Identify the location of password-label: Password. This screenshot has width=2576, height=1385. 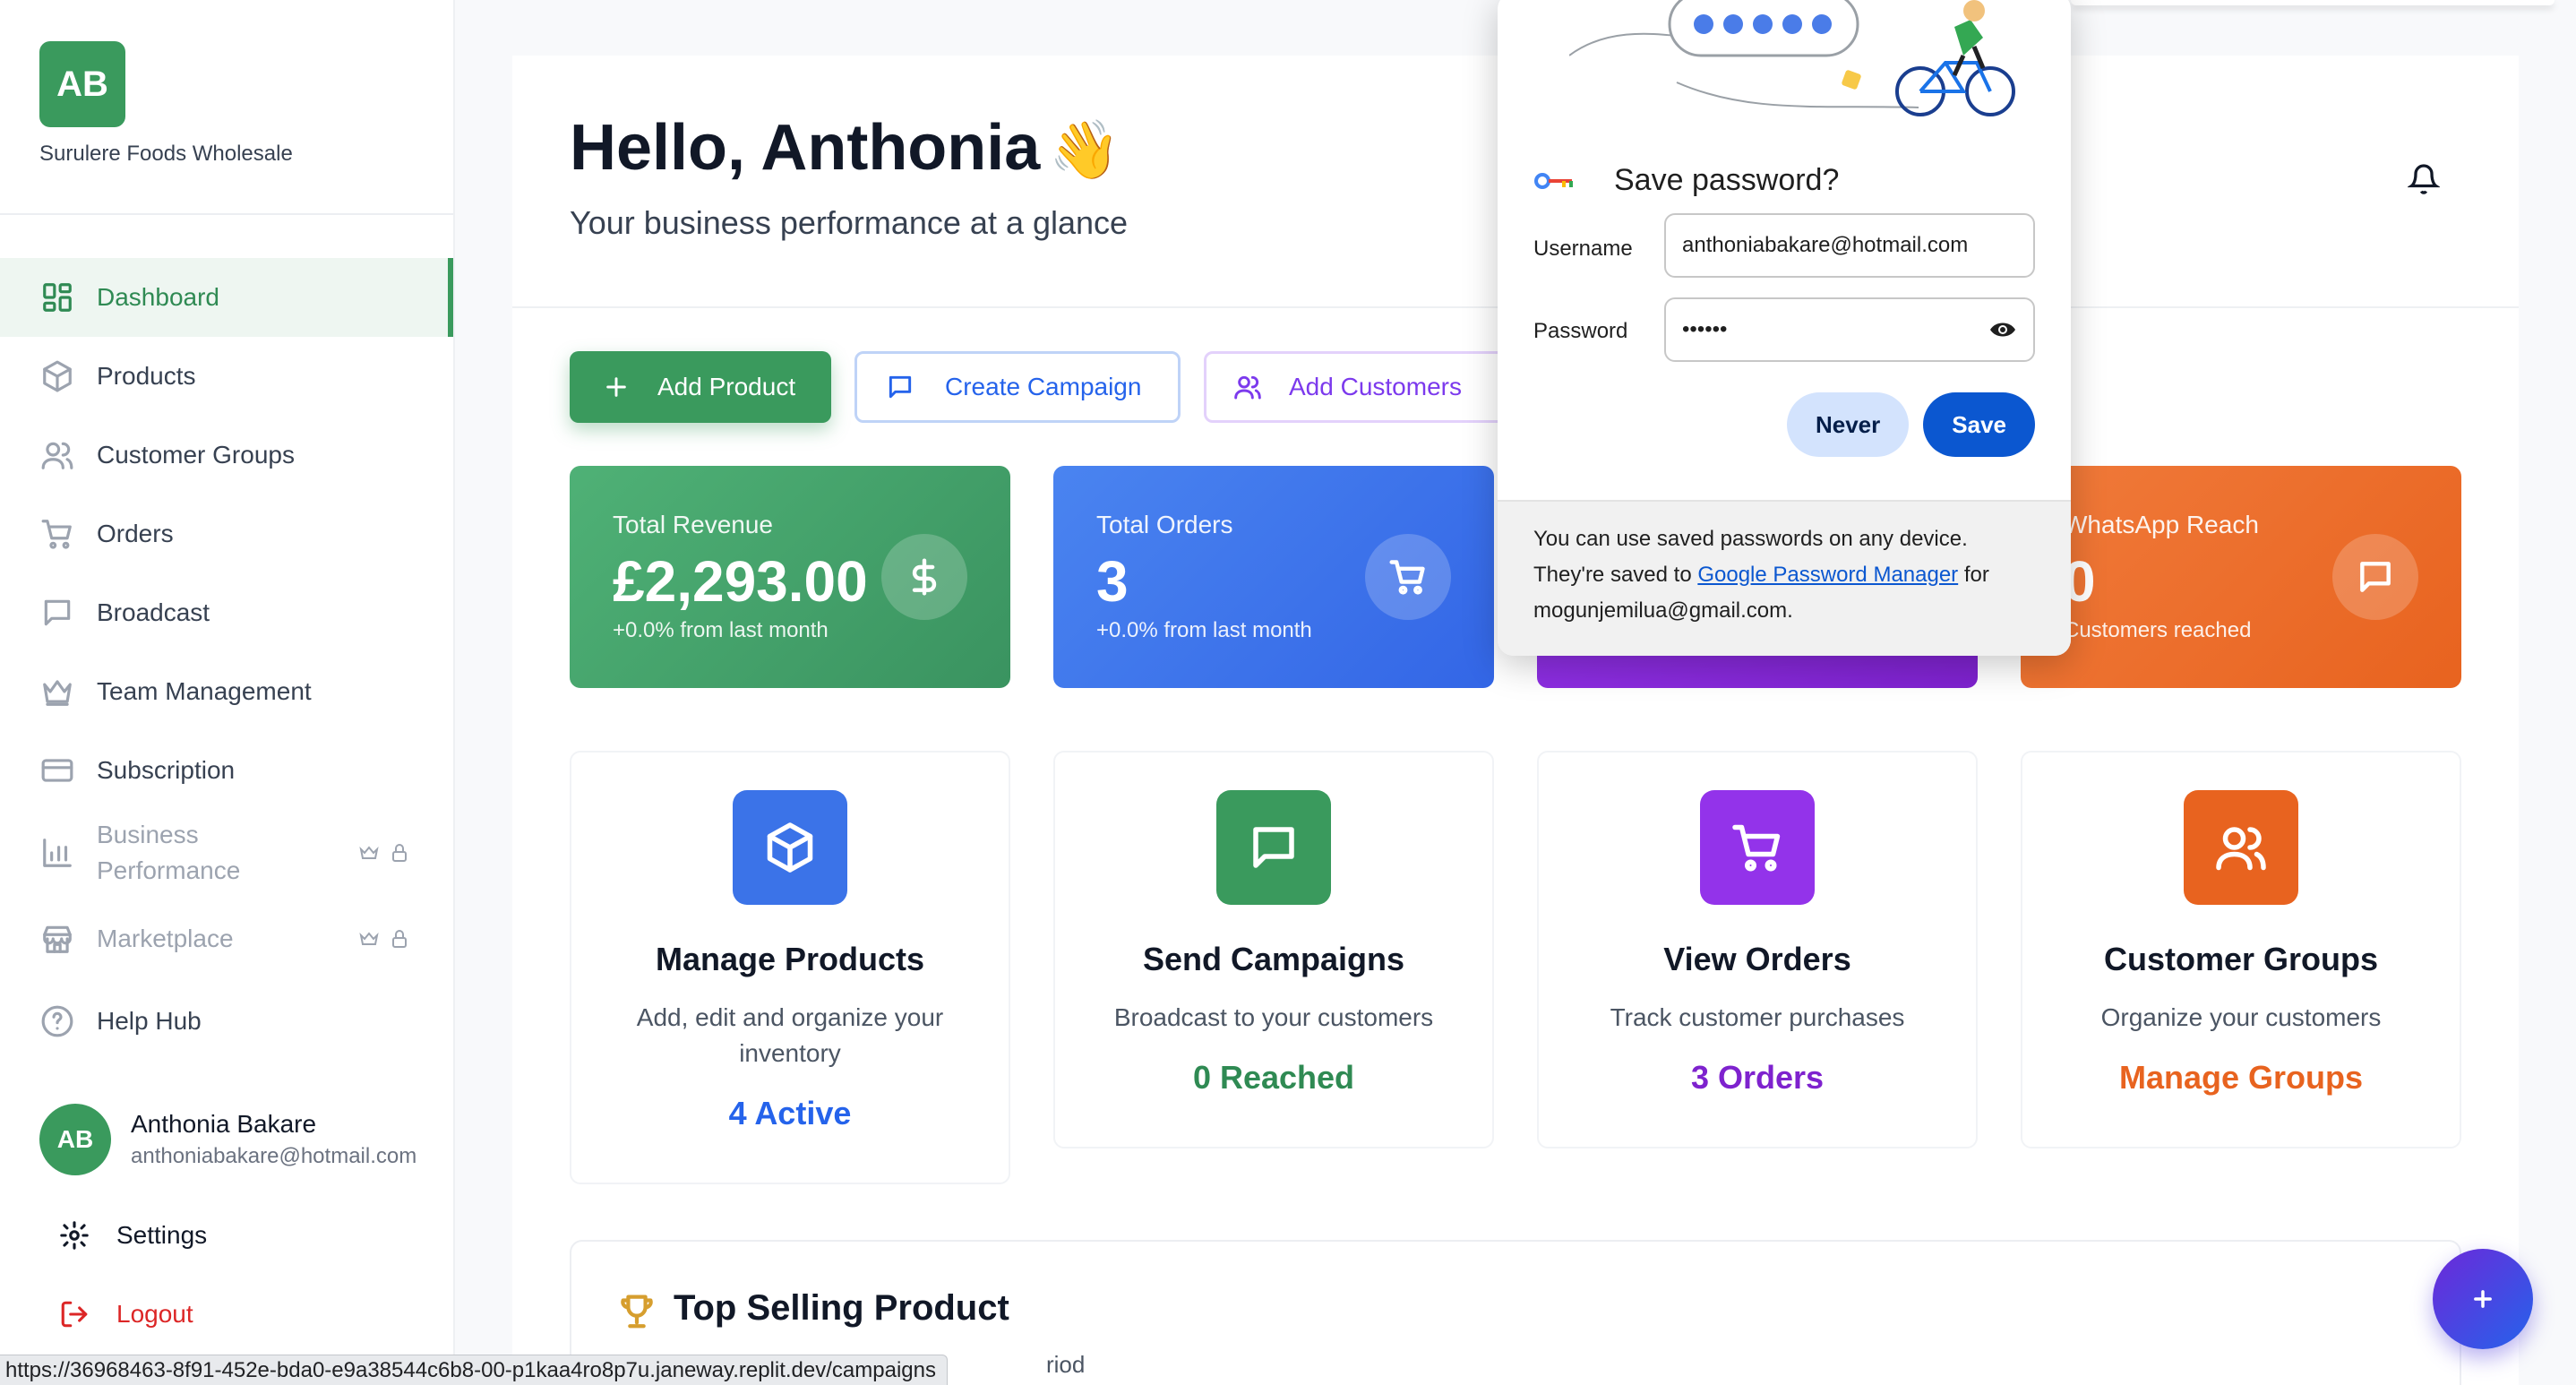
(1580, 331).